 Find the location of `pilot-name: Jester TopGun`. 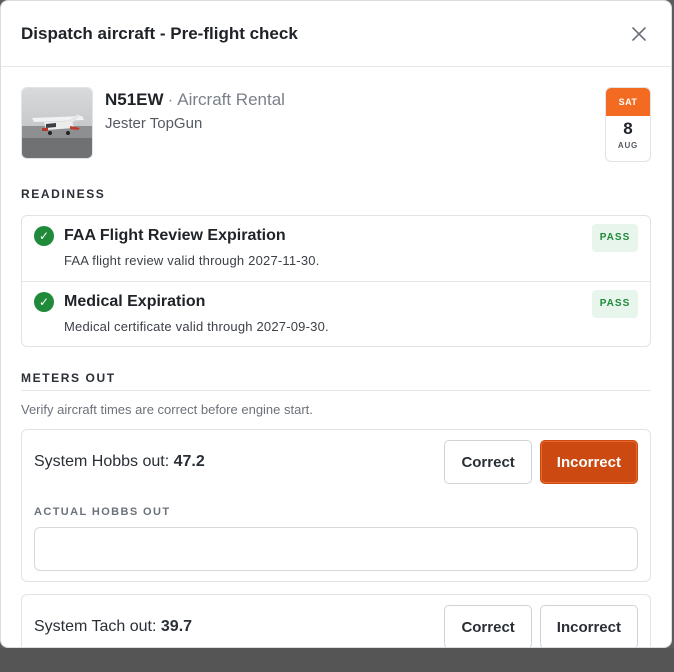

pilot-name: Jester TopGun is located at coordinates (154, 123).